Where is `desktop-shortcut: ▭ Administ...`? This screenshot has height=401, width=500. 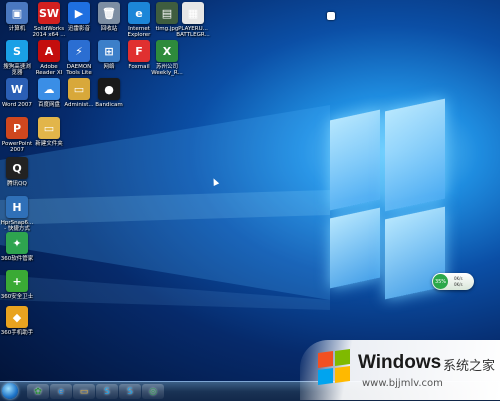
desktop-shortcut: ▭ Administ... is located at coordinates (79, 93).